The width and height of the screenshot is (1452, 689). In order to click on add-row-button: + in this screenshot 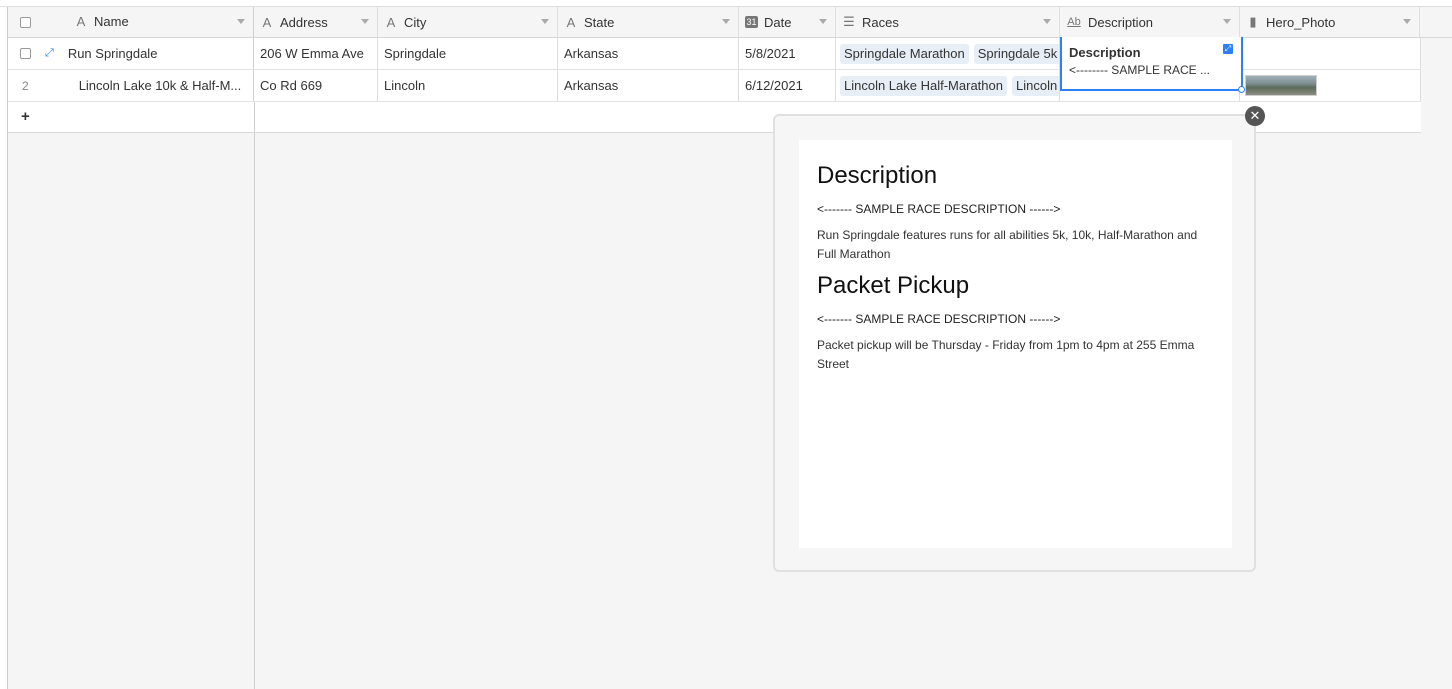, I will do `click(25, 116)`.